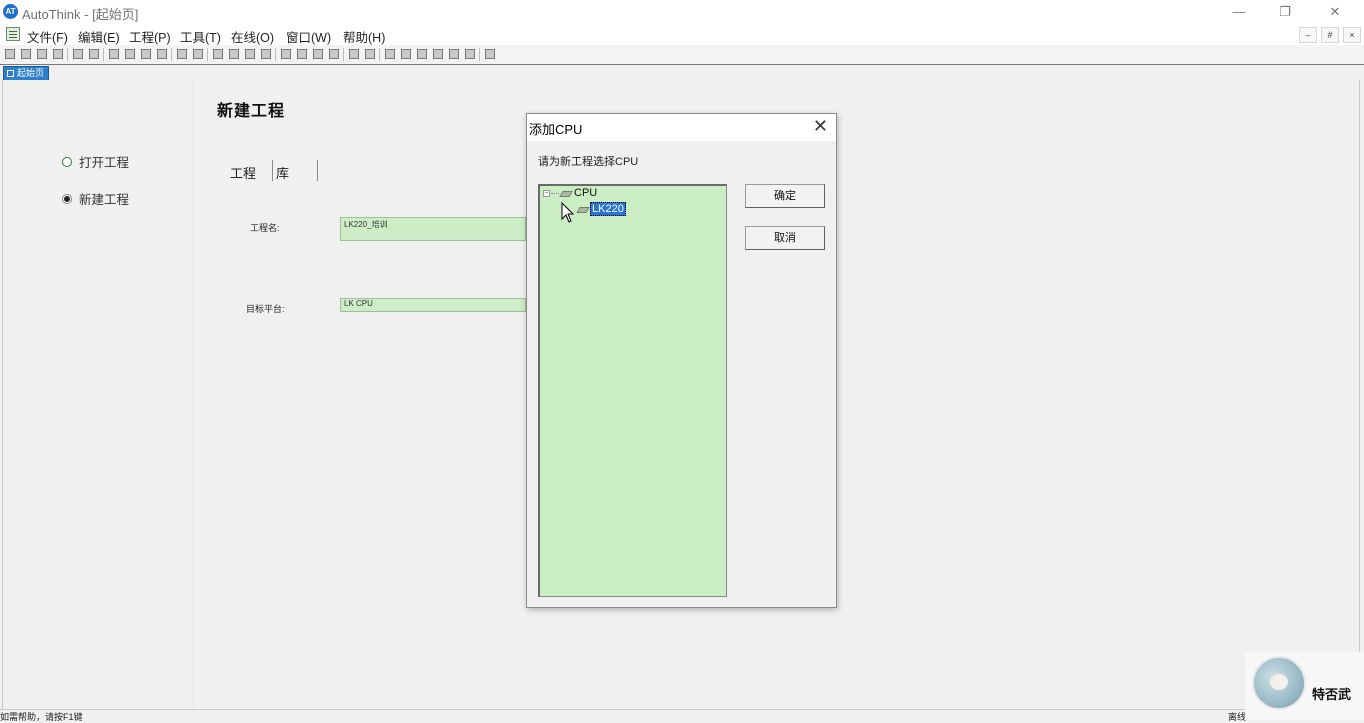 Image resolution: width=1364 pixels, height=723 pixels. What do you see at coordinates (200, 36) in the screenshot?
I see `menu-tools: 工具(T)` at bounding box center [200, 36].